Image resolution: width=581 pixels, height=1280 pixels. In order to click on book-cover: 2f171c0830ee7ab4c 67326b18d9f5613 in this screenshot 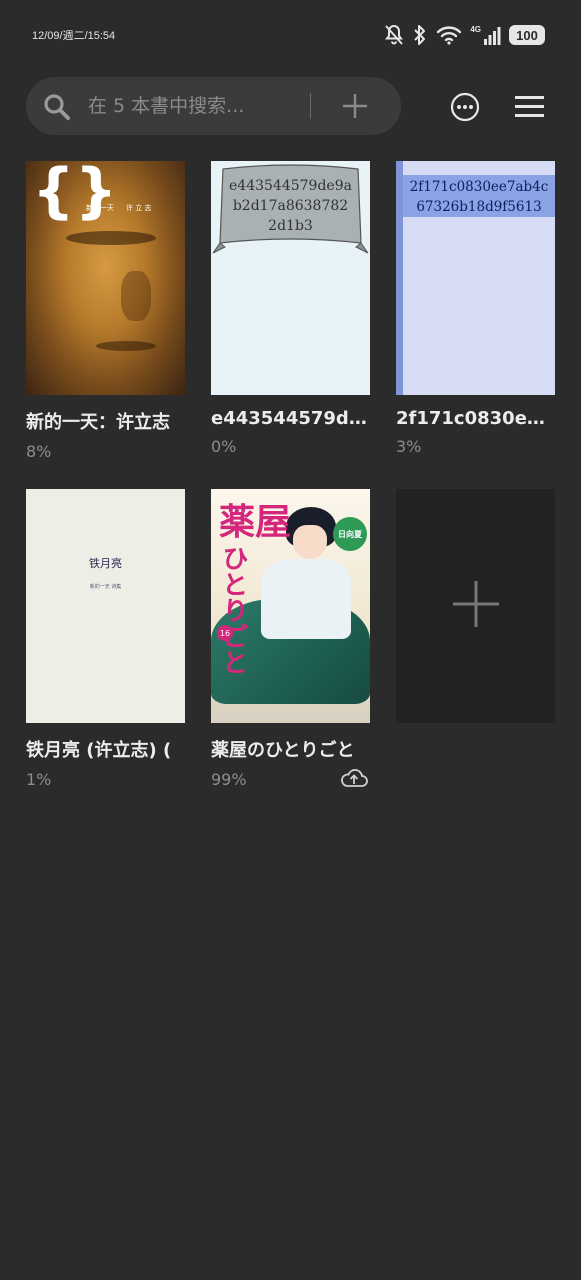, I will do `click(475, 278)`.